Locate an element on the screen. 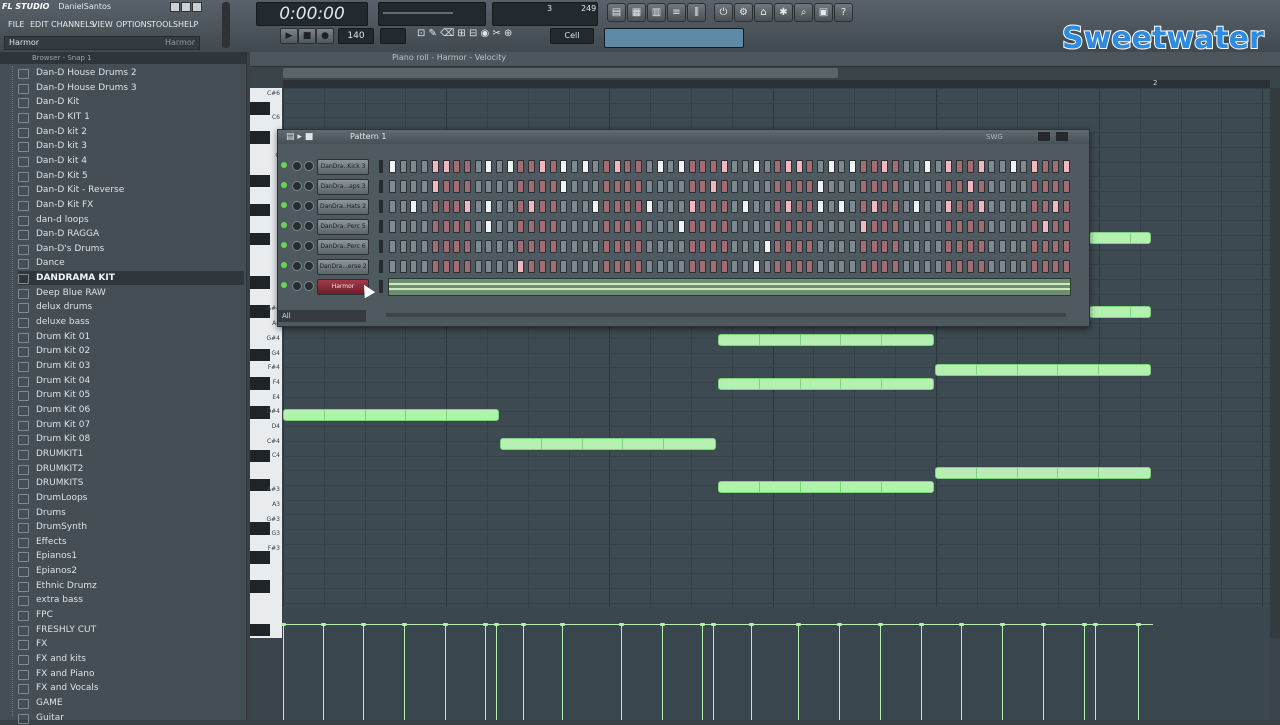 This screenshot has height=725, width=1280. browser-item: Drum Kit 04 is located at coordinates (131, 381).